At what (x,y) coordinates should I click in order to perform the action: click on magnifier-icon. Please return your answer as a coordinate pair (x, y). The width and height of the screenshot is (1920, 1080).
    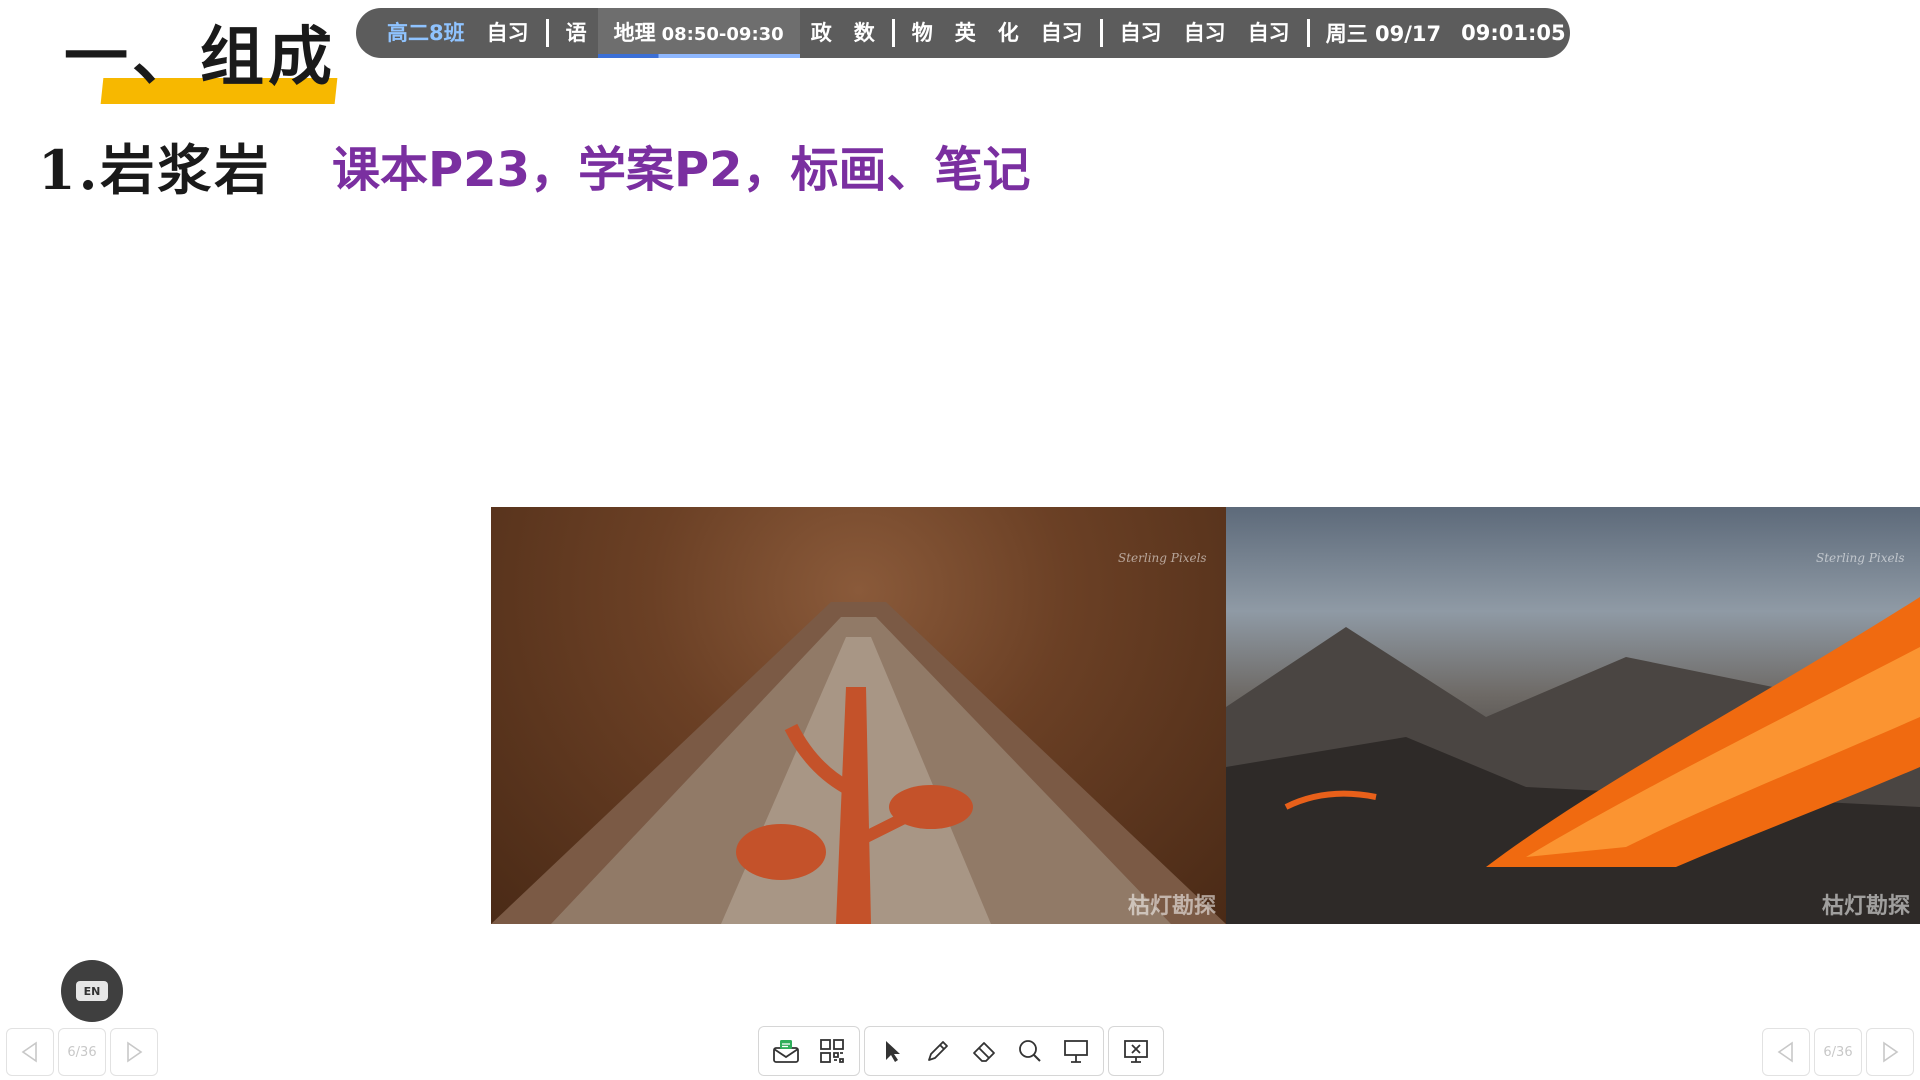
    Looking at the image, I should click on (1030, 1051).